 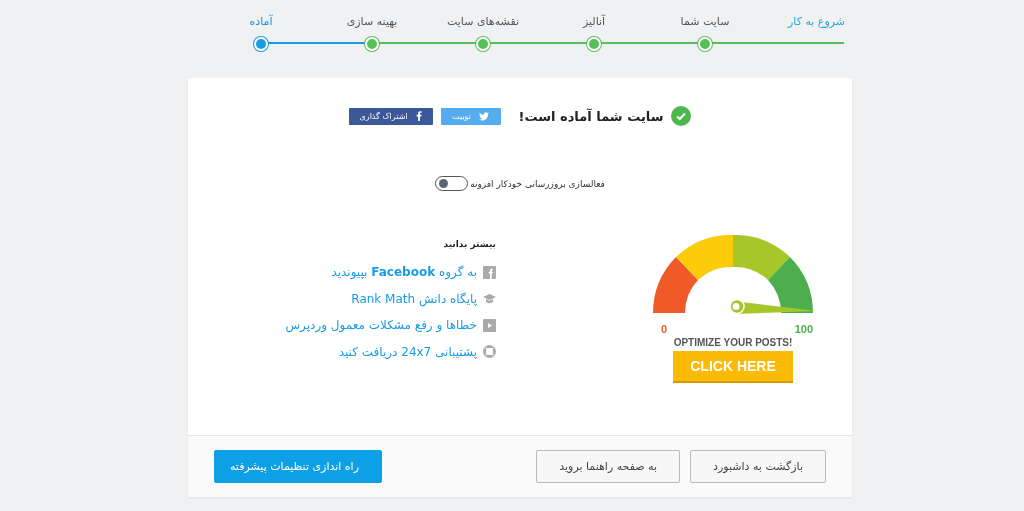 I want to click on auto-update-toggle, so click(x=452, y=183).